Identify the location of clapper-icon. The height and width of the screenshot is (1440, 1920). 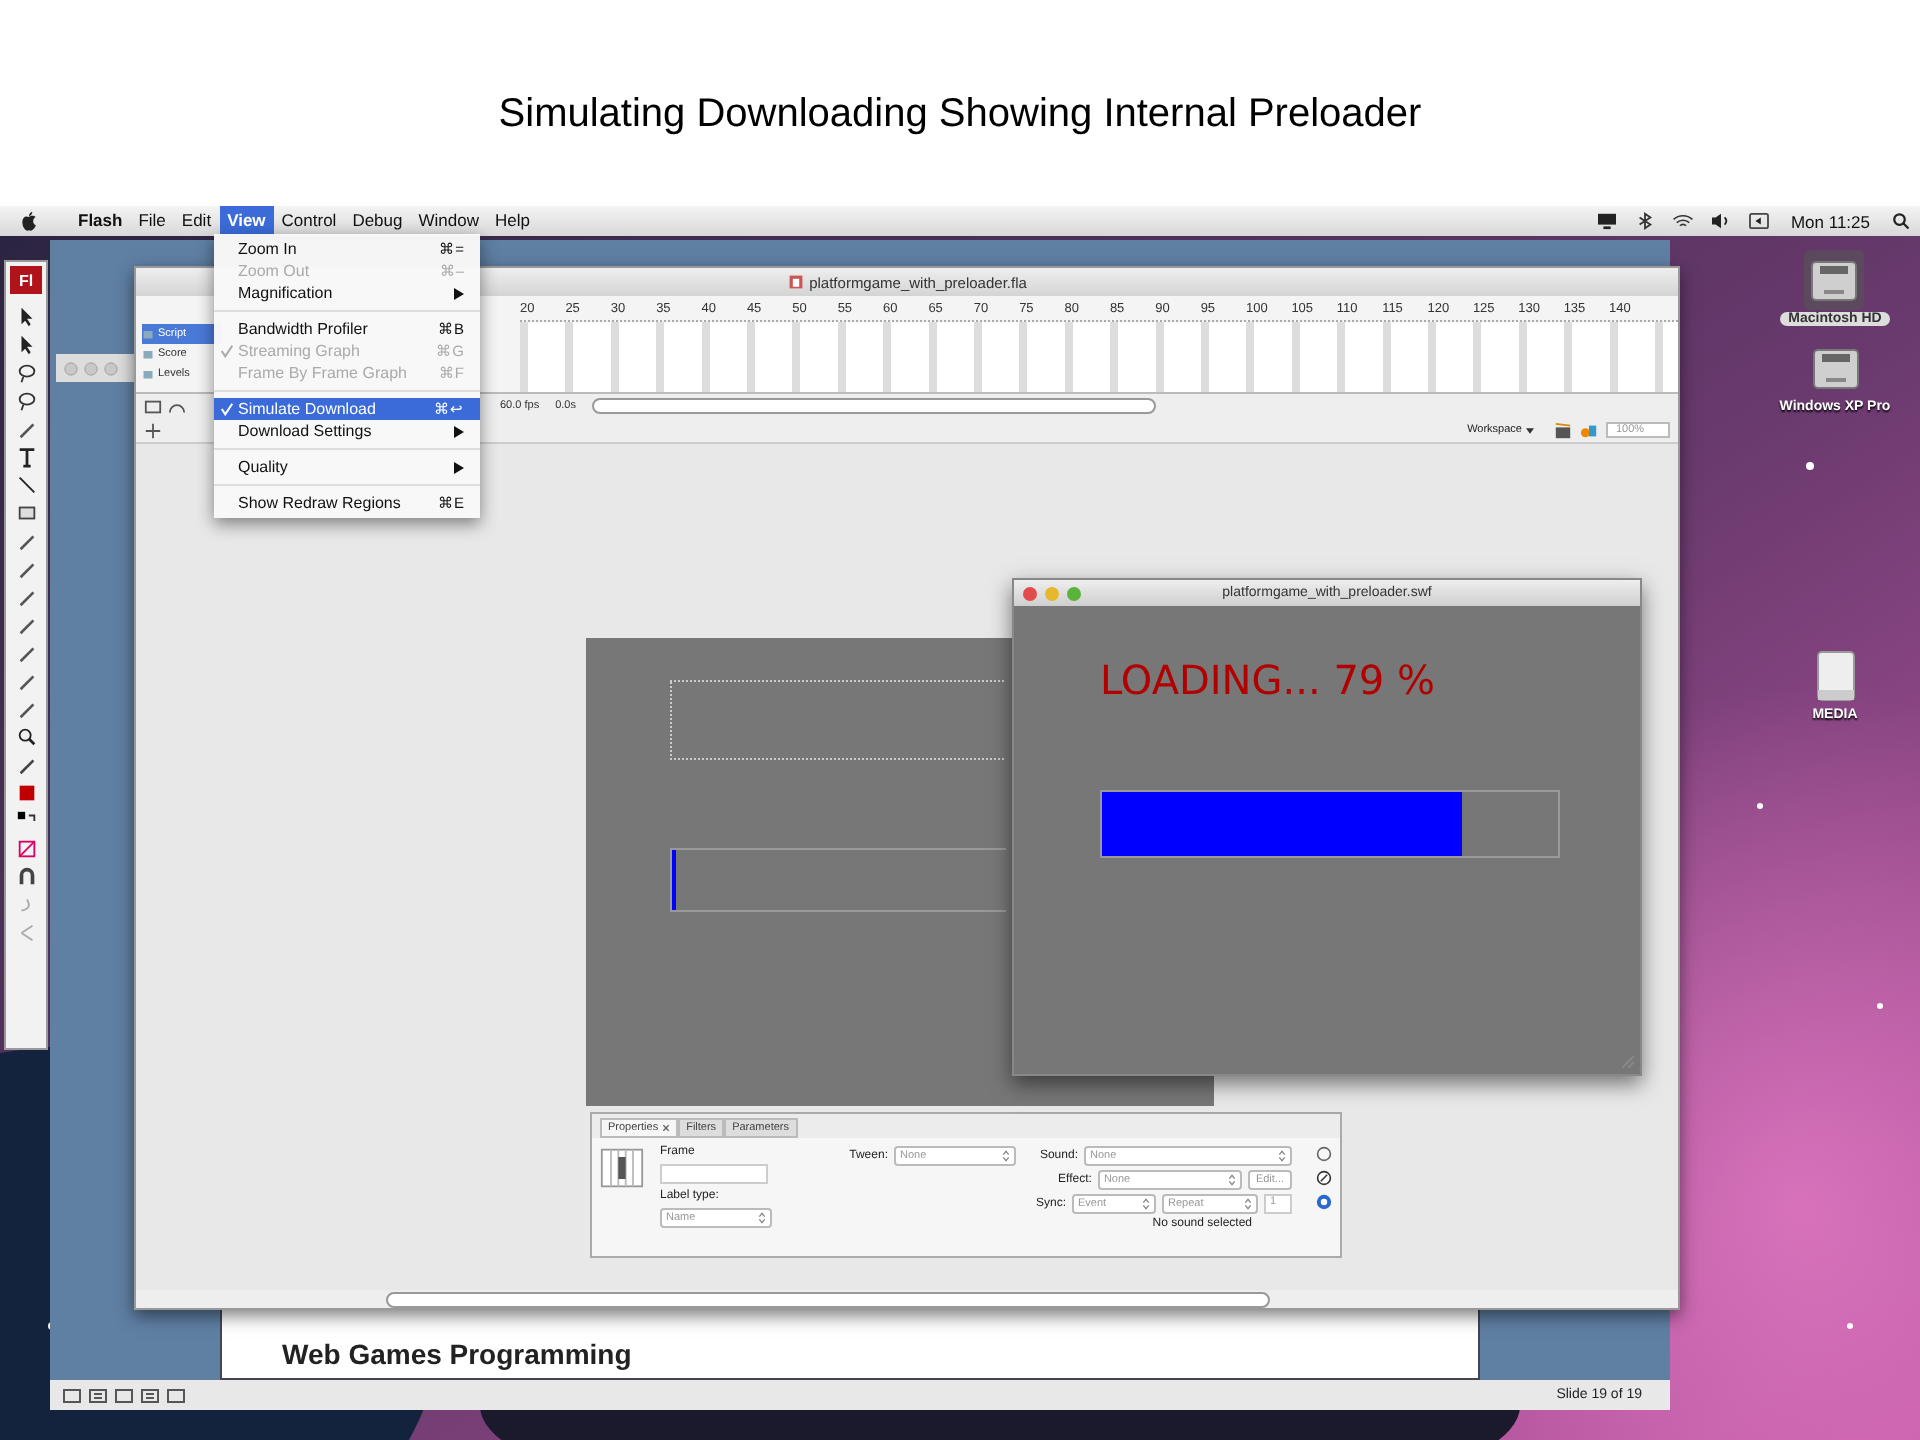
(1563, 430).